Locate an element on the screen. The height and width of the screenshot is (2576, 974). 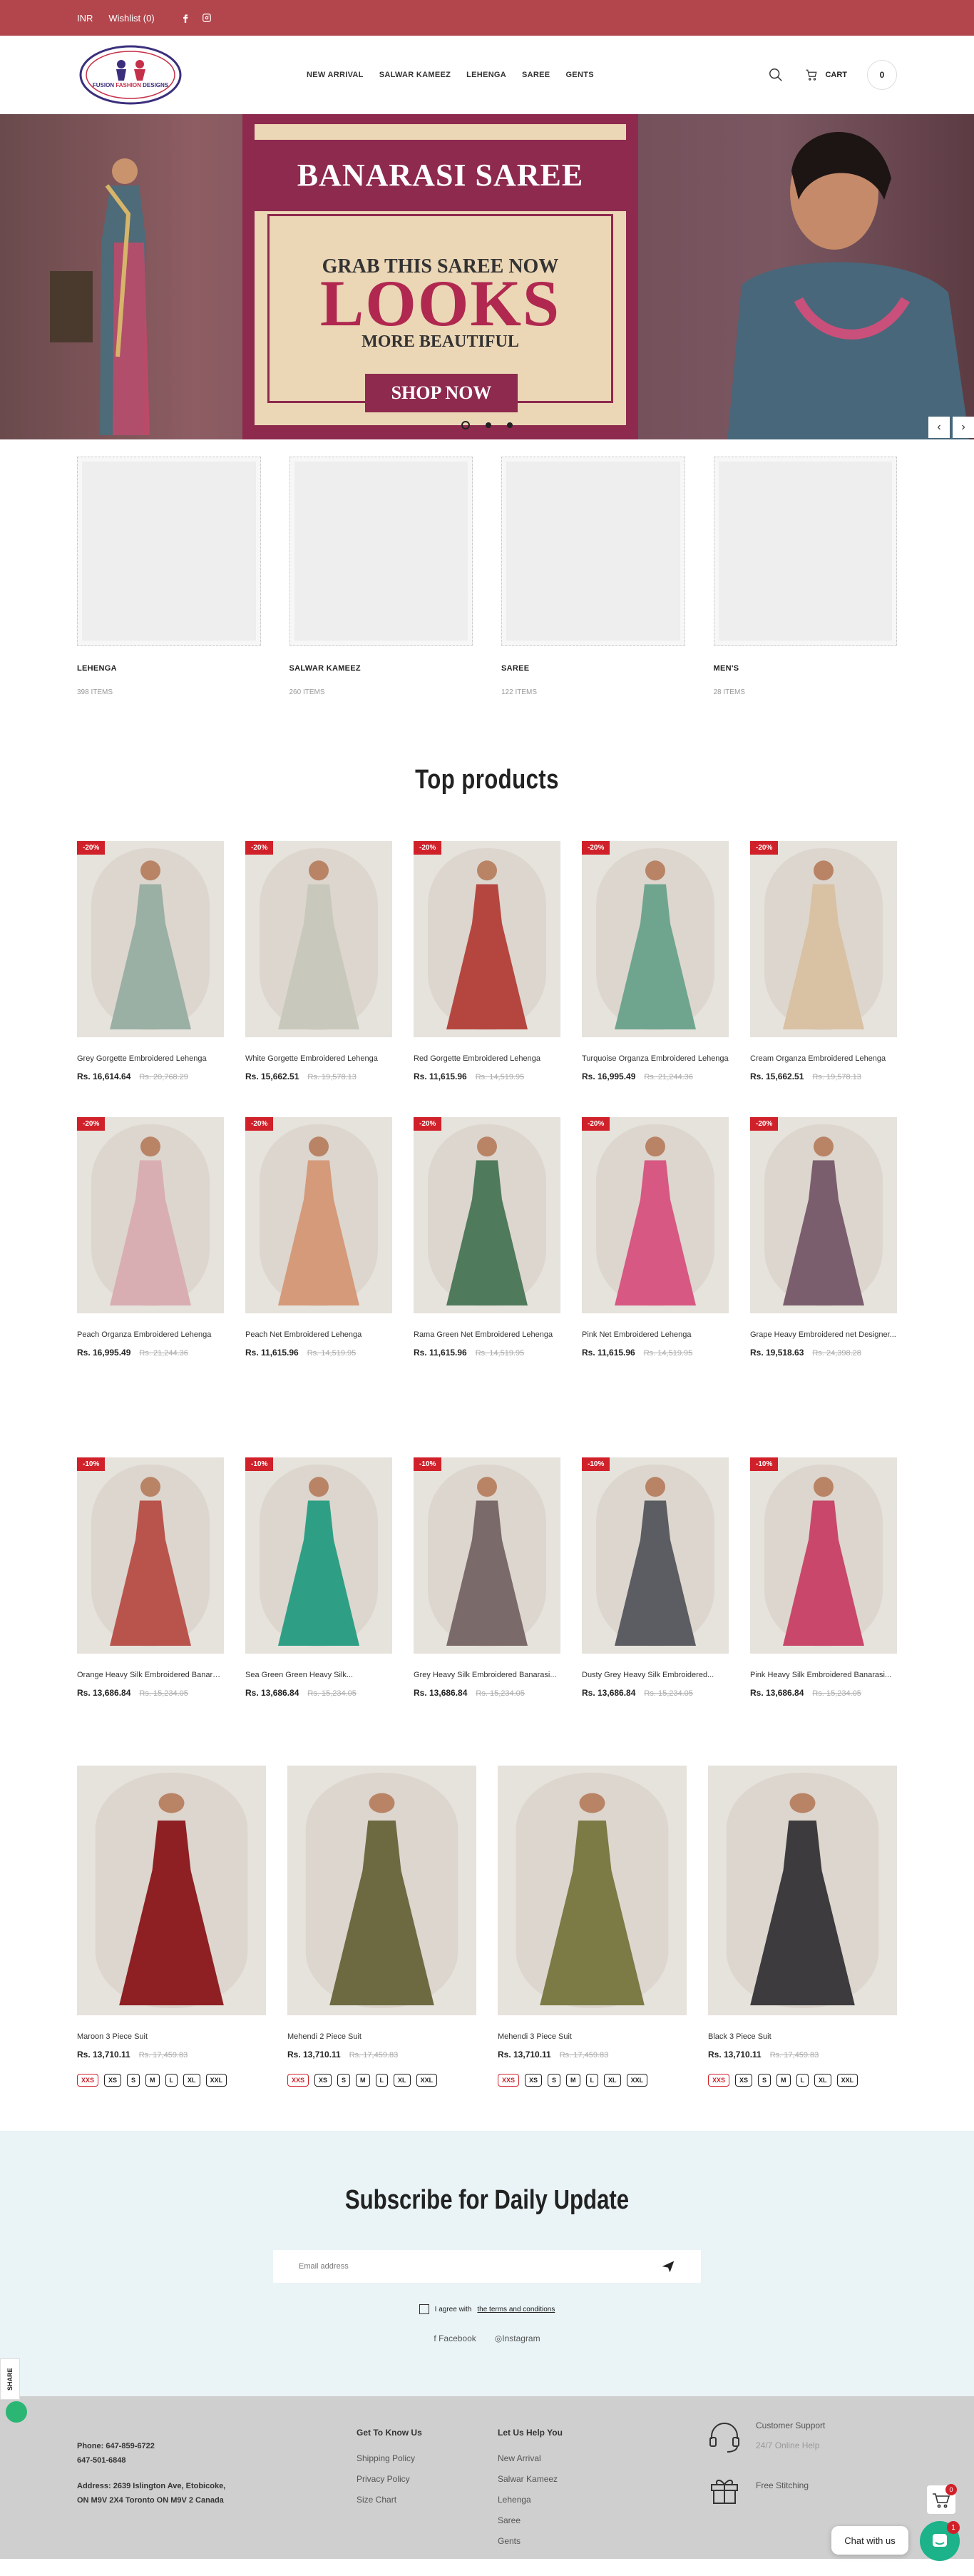
product-name: Mehendi 2 Piece Suit is located at coordinates (381, 2036).